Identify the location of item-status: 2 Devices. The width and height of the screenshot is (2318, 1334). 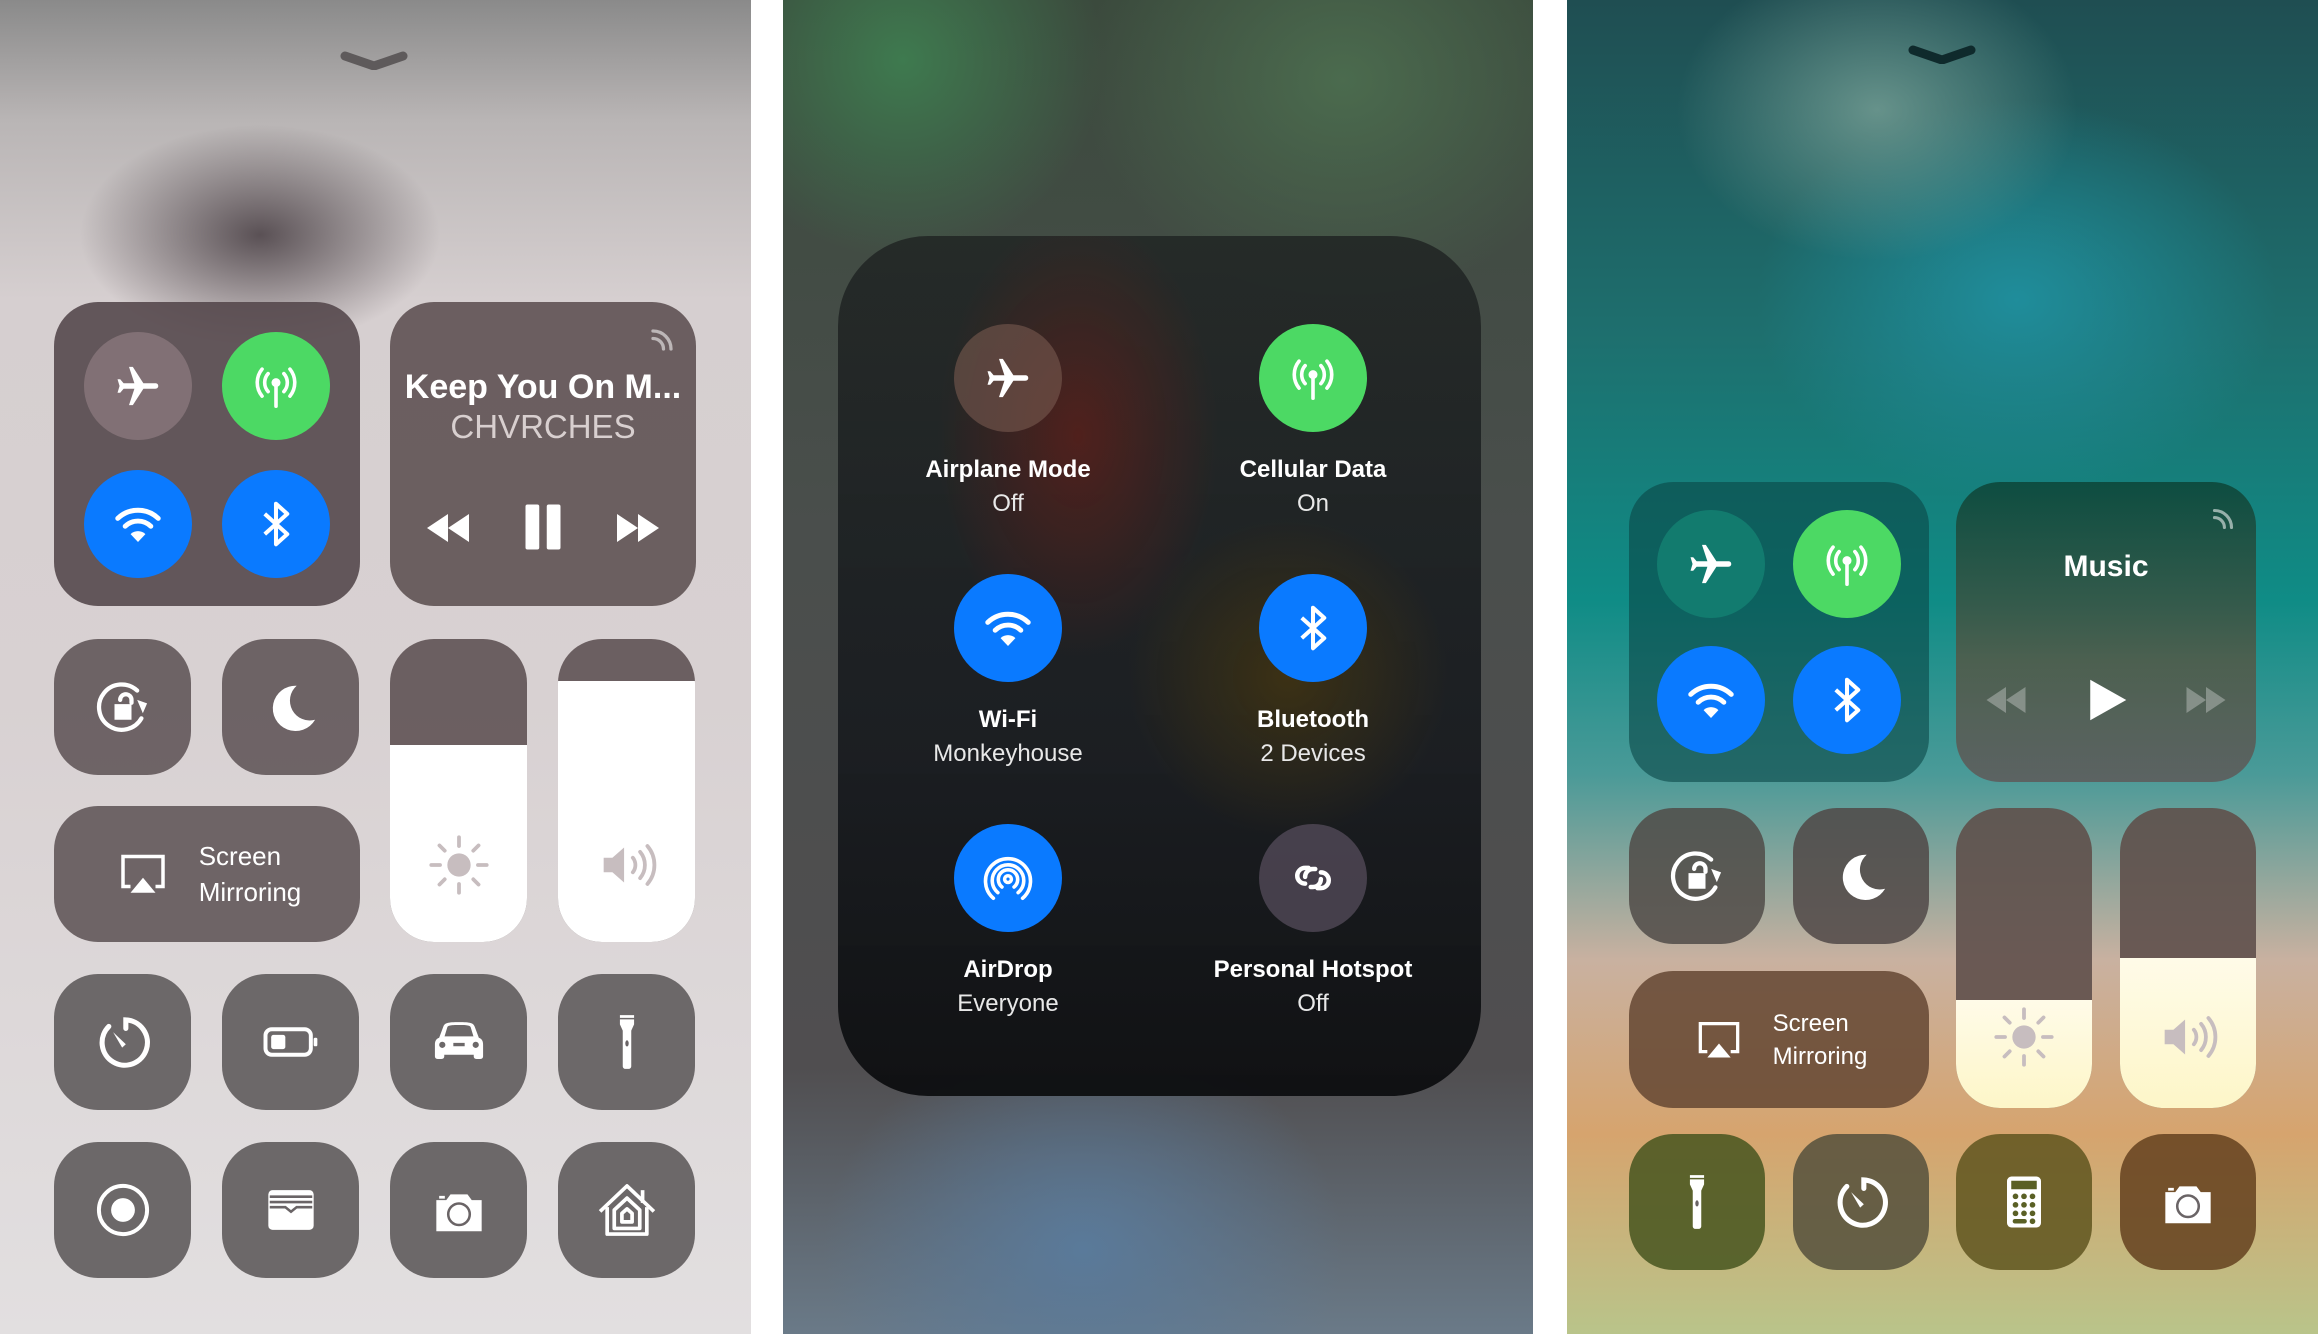
(1313, 753).